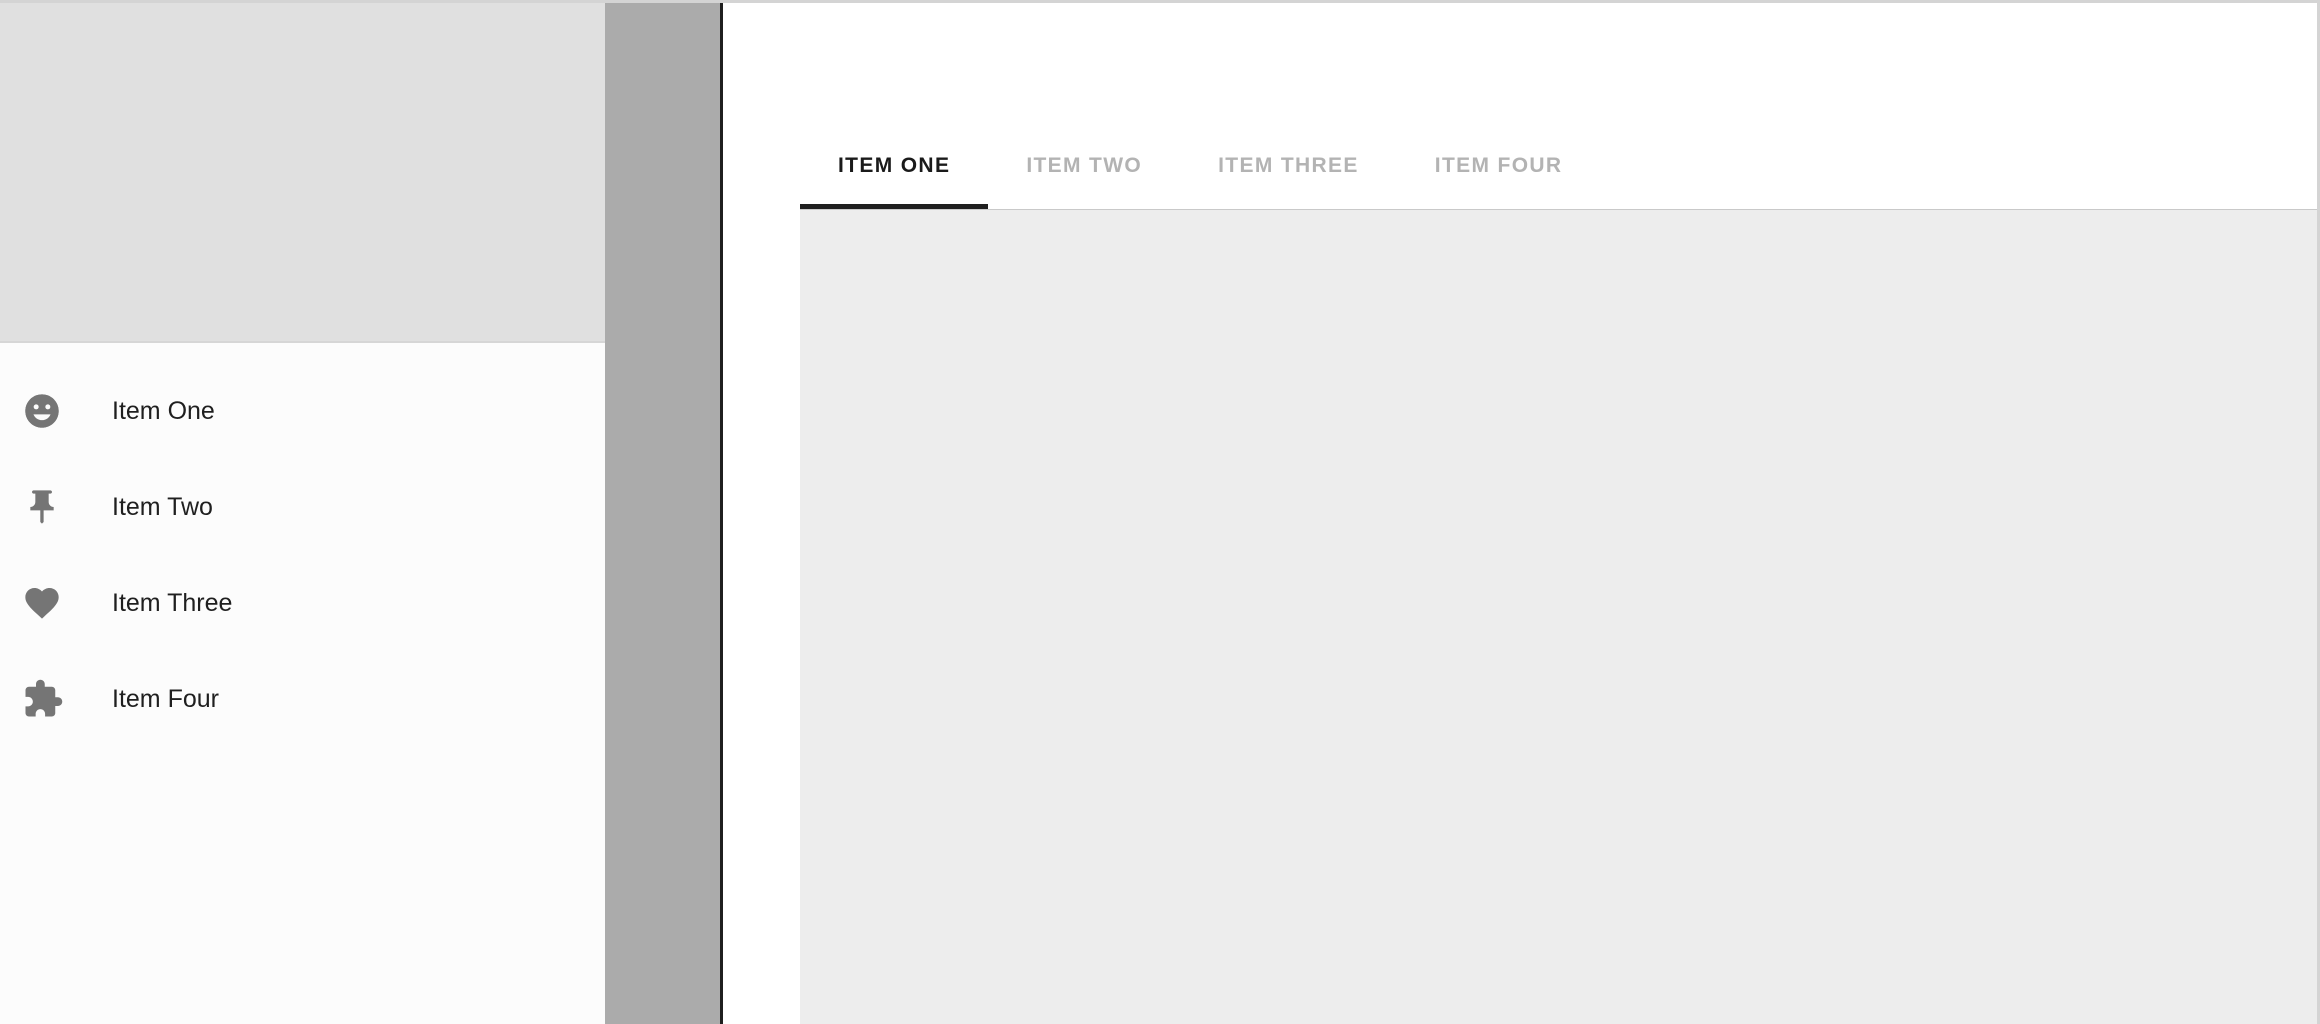  I want to click on tab-bar: ITEM ONE ITEM TWO ITEM THREE ITEM FOUR, so click(1558, 166).